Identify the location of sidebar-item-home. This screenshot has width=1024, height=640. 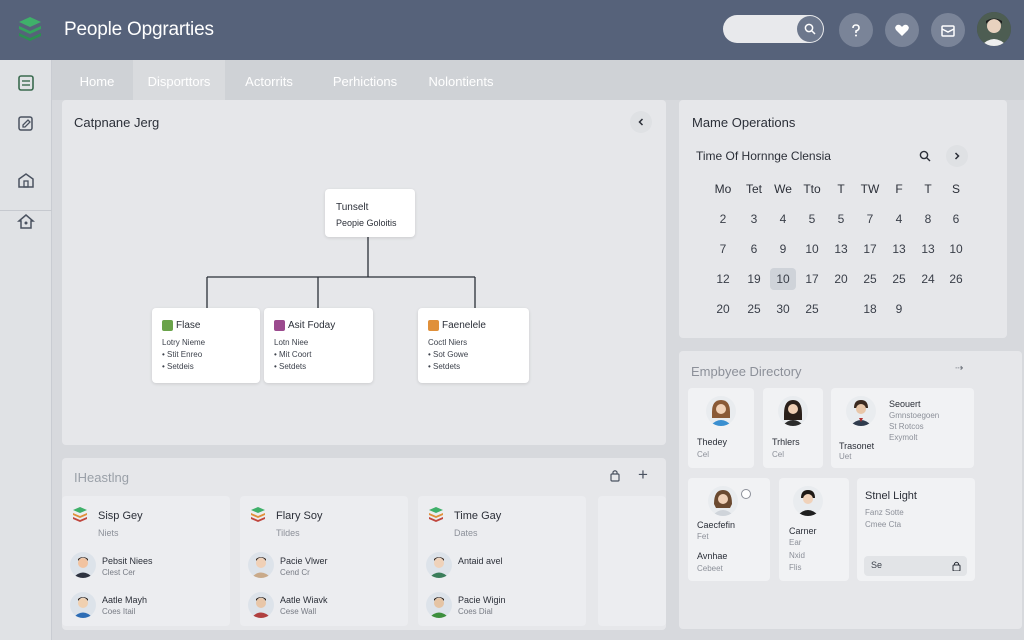
(26, 221).